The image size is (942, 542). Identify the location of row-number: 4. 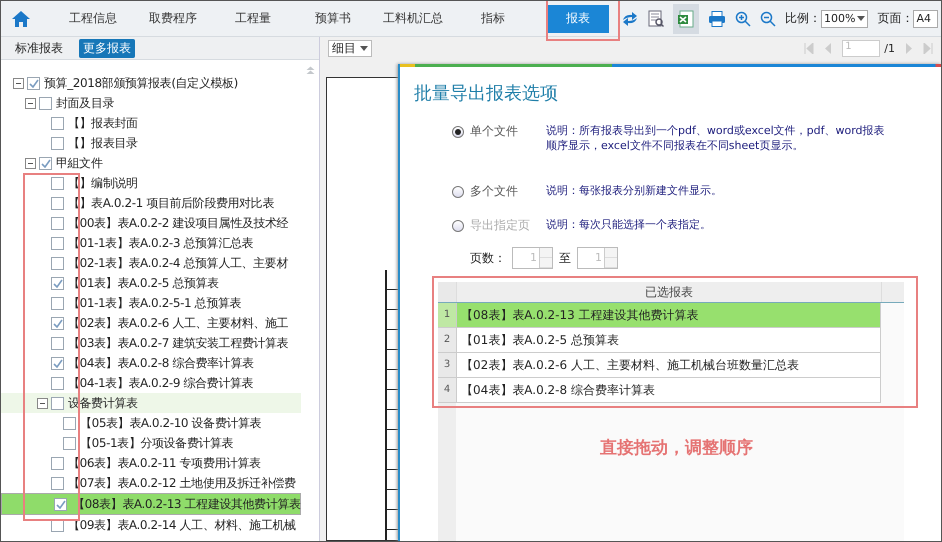
(447, 390).